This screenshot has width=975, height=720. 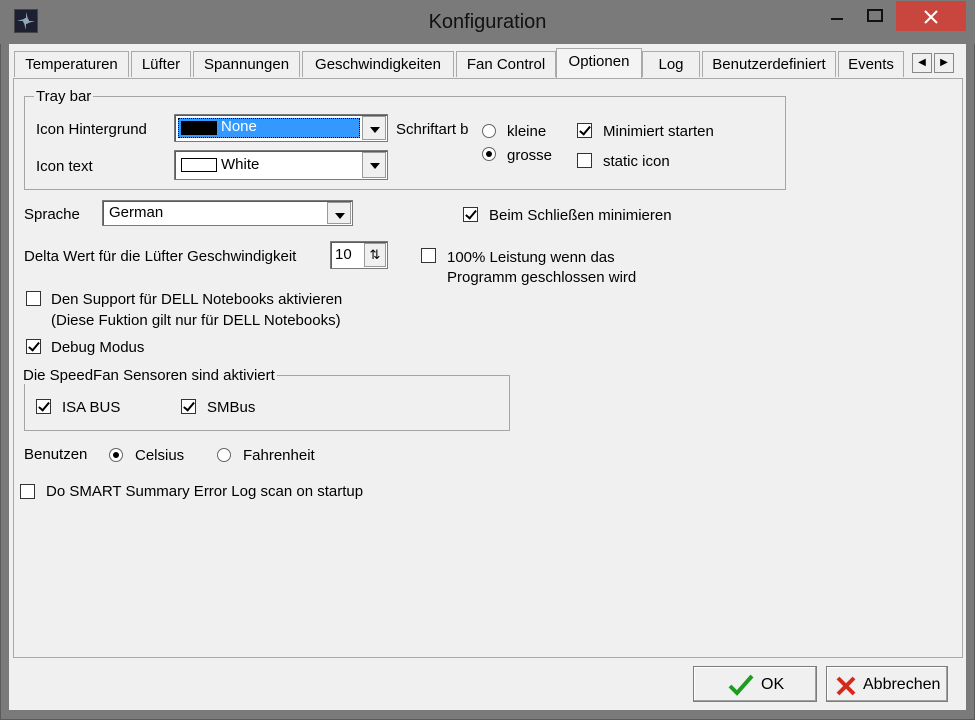 What do you see at coordinates (877, 16) in the screenshot?
I see `maximize-button` at bounding box center [877, 16].